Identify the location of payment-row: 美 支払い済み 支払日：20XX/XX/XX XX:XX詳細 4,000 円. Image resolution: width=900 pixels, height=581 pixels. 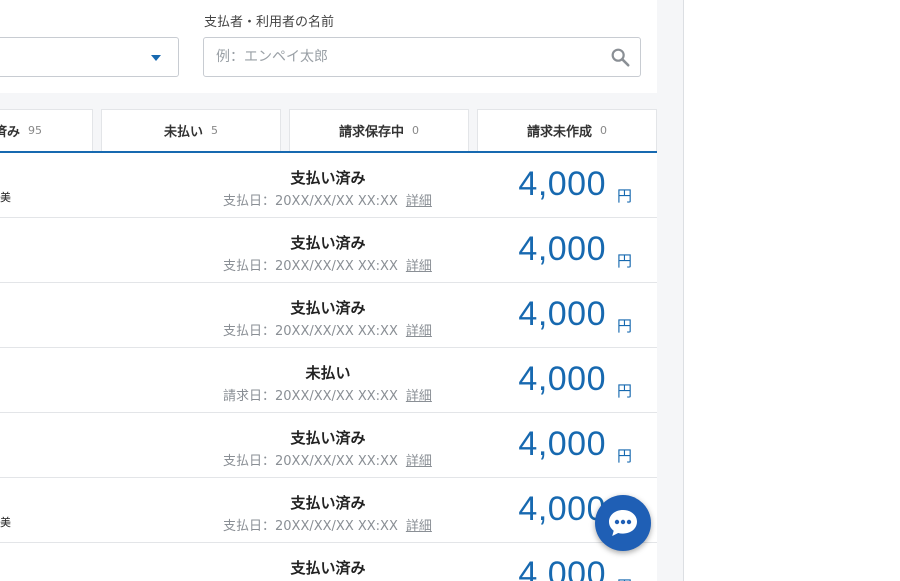
(328, 510).